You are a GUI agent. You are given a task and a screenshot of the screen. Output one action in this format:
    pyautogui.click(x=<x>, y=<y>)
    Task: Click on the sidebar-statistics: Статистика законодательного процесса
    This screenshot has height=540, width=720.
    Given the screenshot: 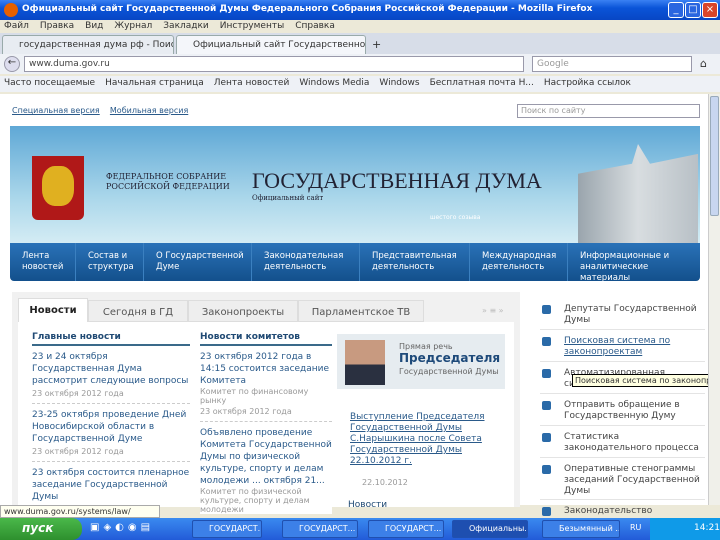 What is the action you would take?
    pyautogui.click(x=622, y=445)
    